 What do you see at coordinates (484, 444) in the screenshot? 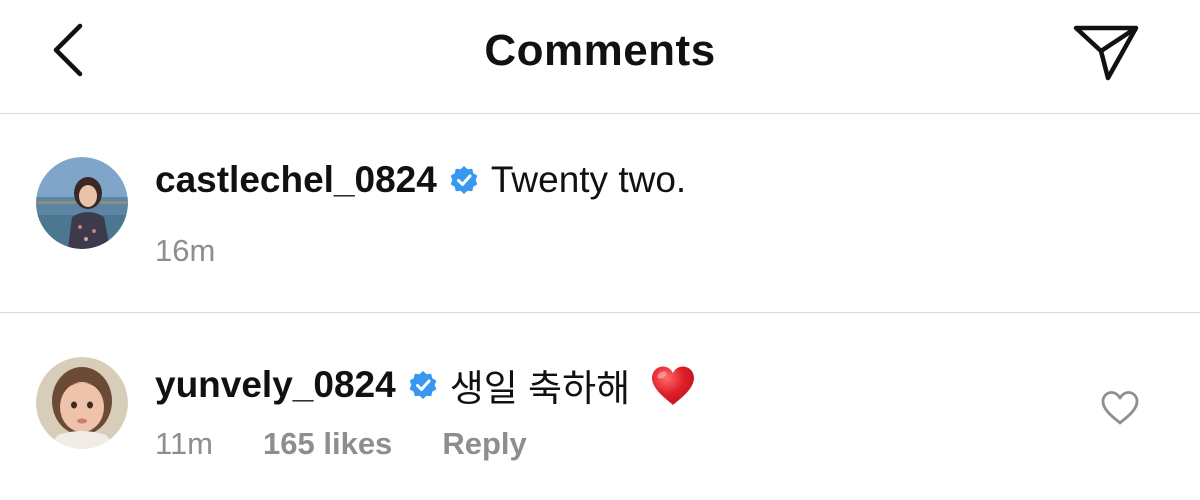
I see `reply-button: Reply` at bounding box center [484, 444].